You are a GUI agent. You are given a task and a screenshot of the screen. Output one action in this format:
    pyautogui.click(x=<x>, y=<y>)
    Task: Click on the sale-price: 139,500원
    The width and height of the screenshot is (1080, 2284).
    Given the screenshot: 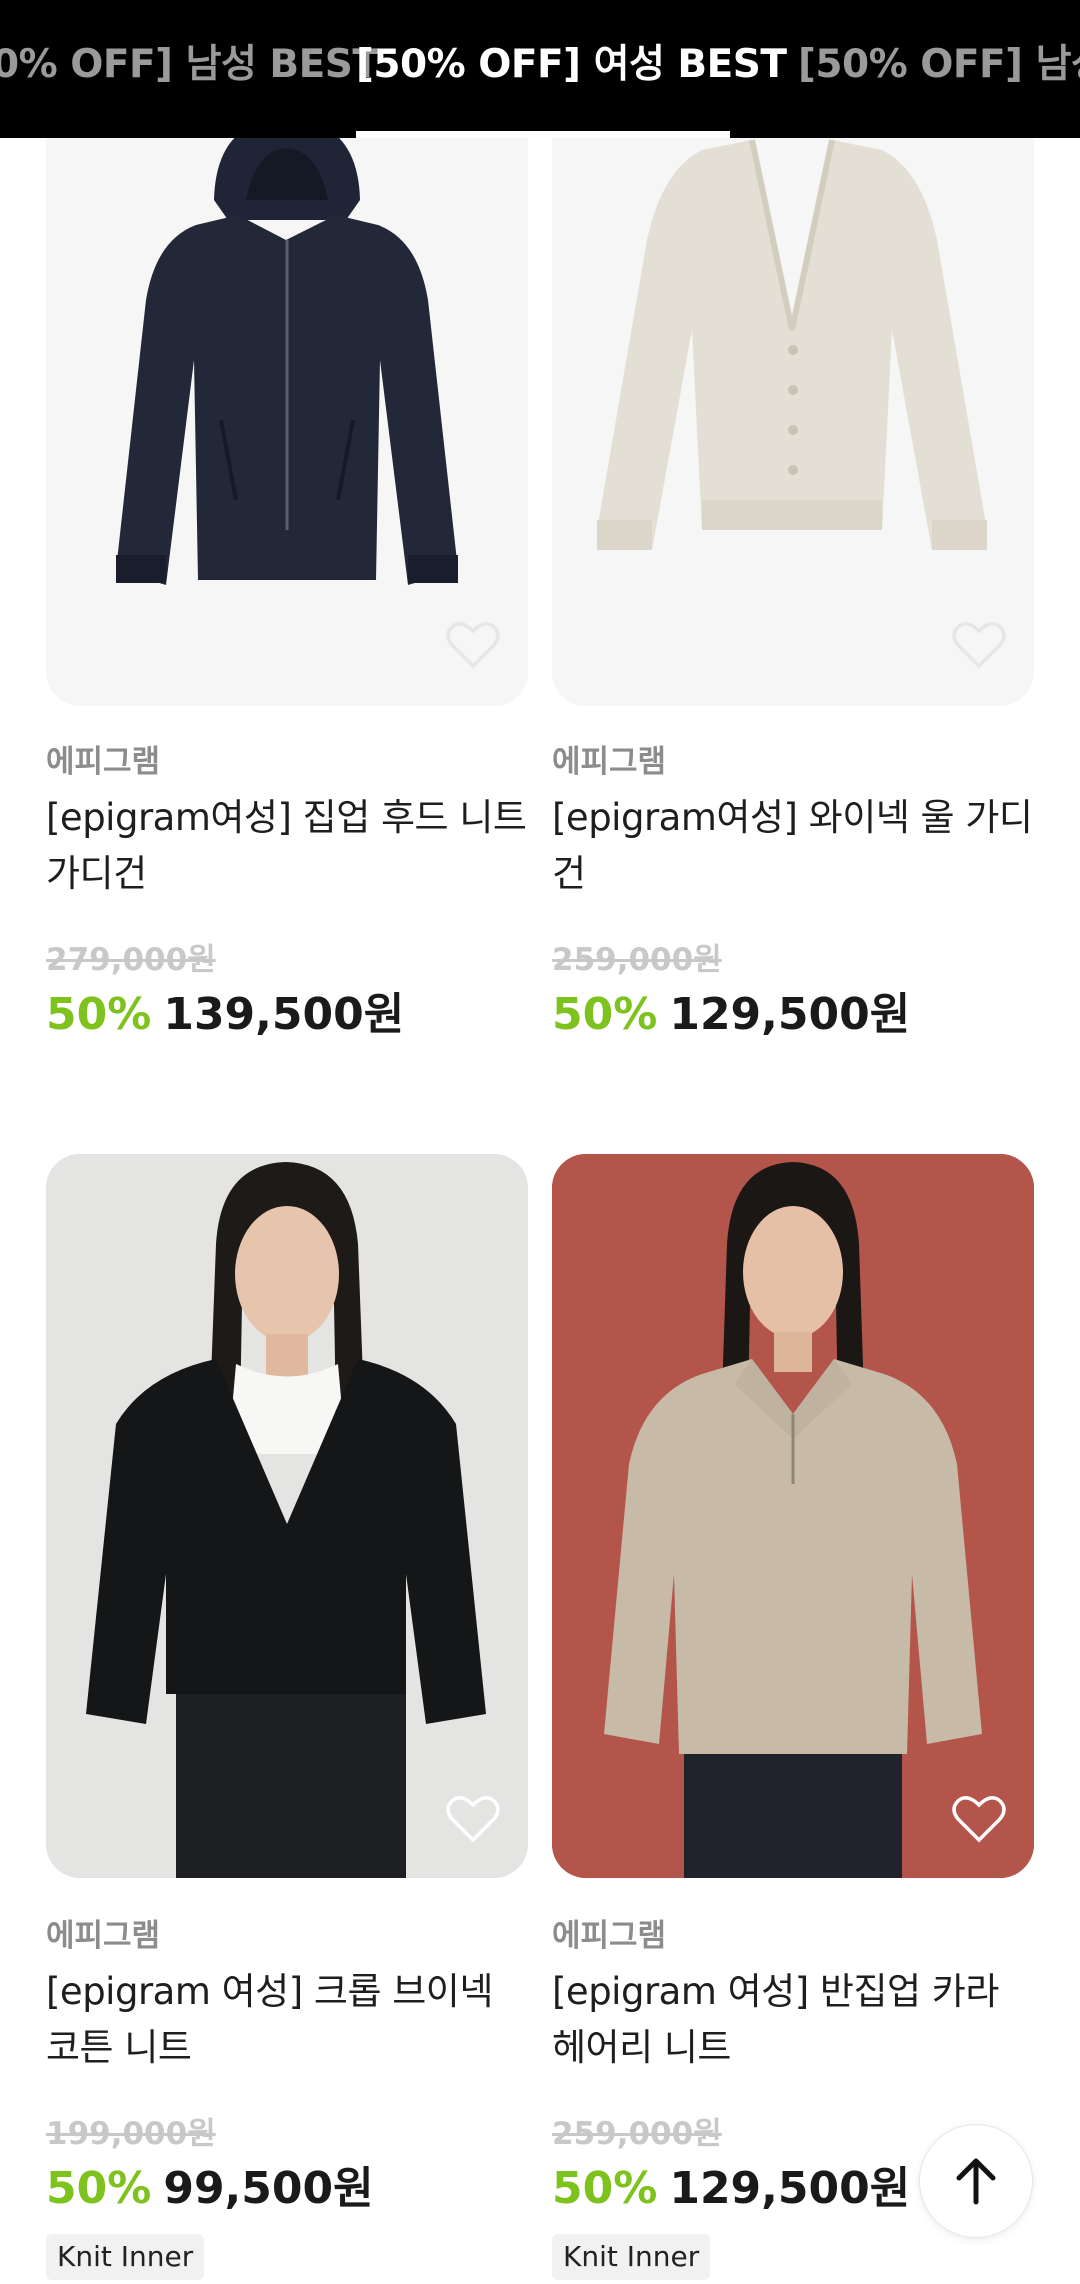 What is the action you would take?
    pyautogui.click(x=284, y=1014)
    